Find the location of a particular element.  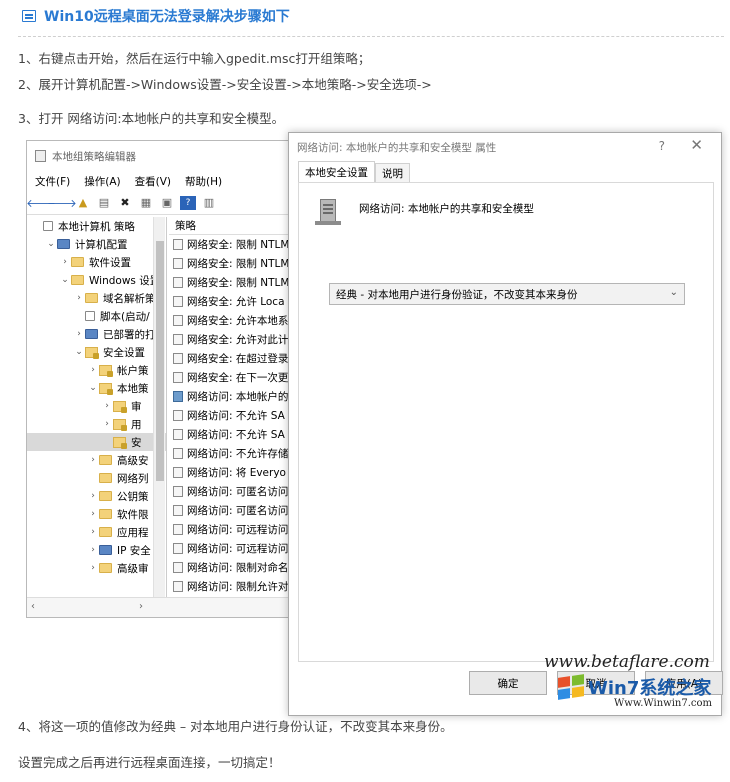

tree-node: ⌄ Windows 设置 is located at coordinates (96, 280).